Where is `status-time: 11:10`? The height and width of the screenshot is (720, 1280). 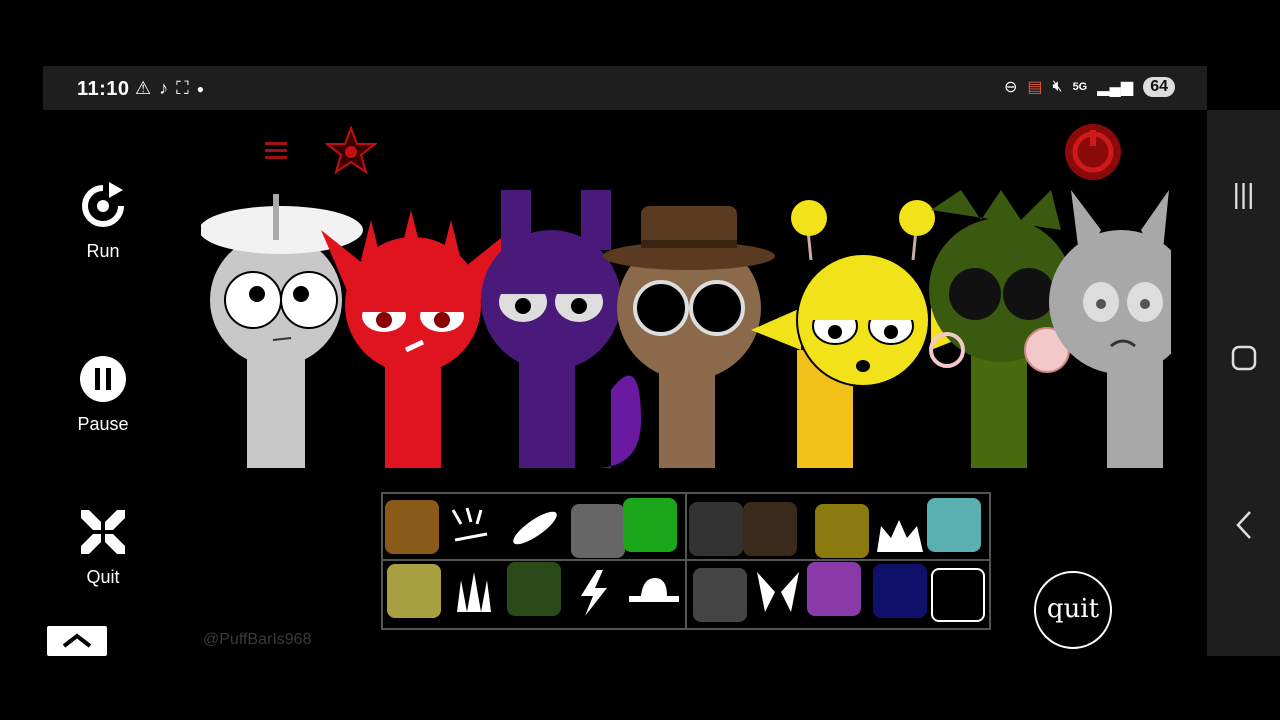 status-time: 11:10 is located at coordinates (103, 89).